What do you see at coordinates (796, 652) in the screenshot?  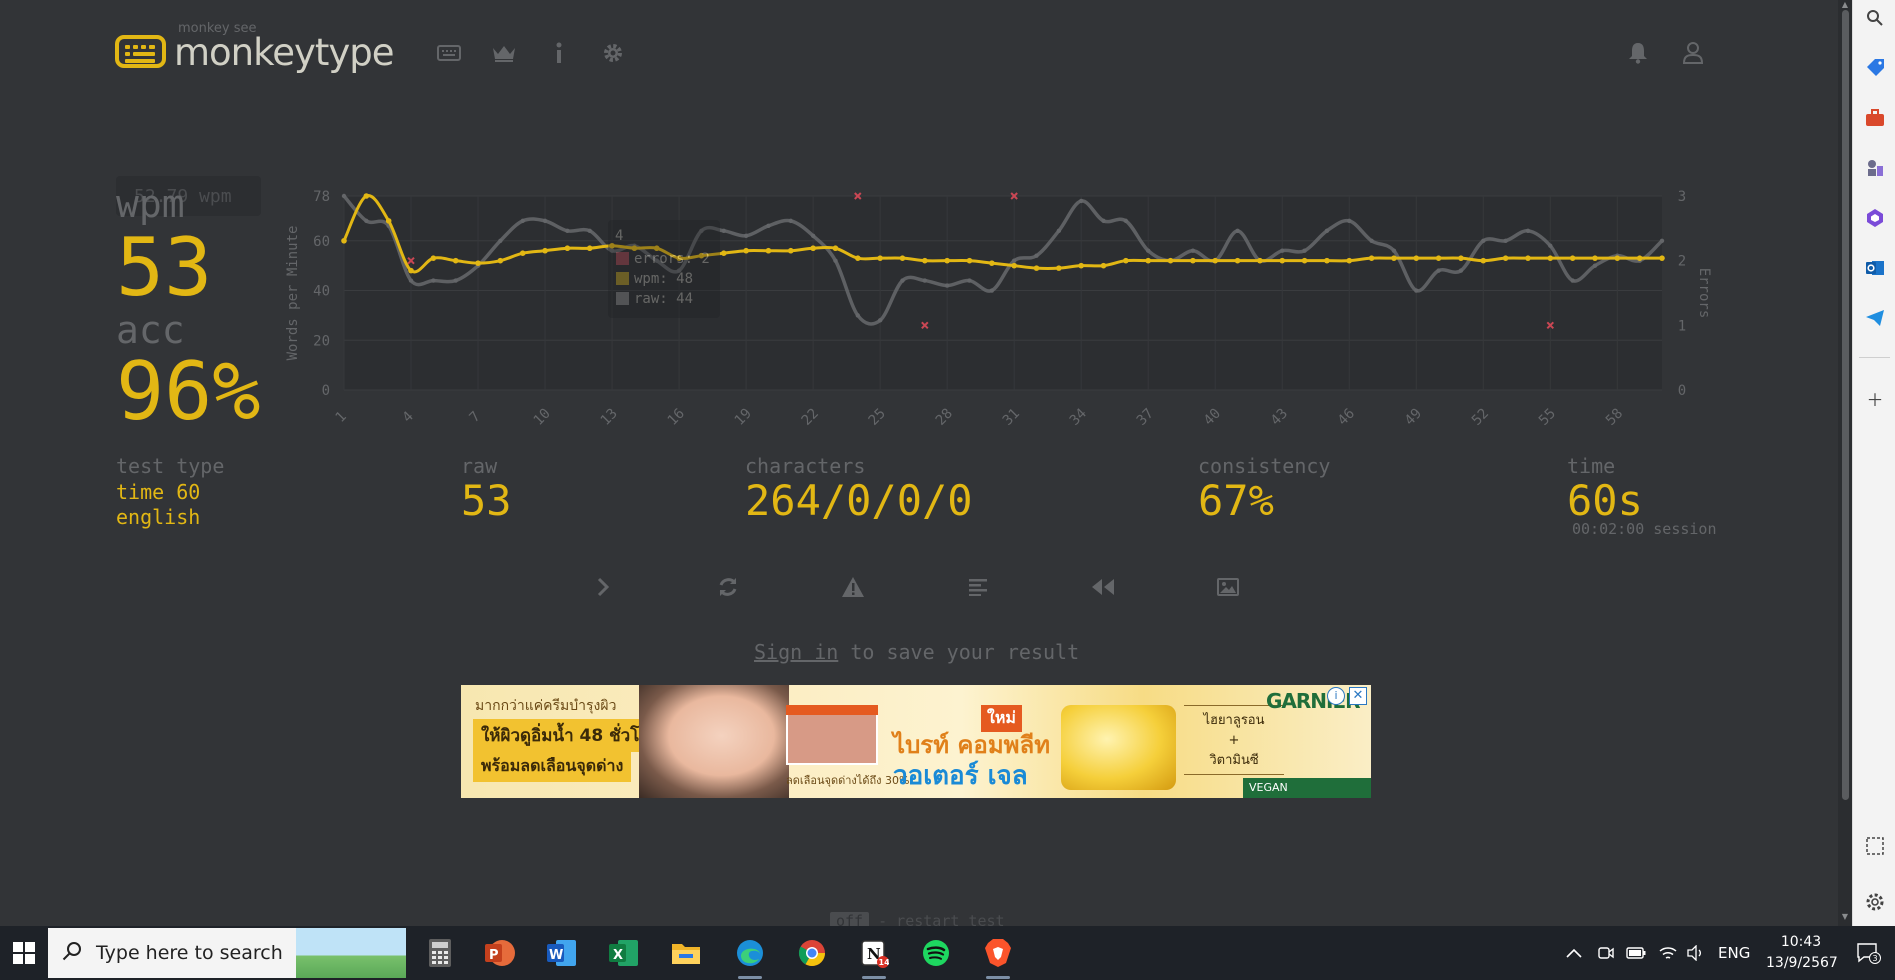 I see `sign-in-link: Sign in` at bounding box center [796, 652].